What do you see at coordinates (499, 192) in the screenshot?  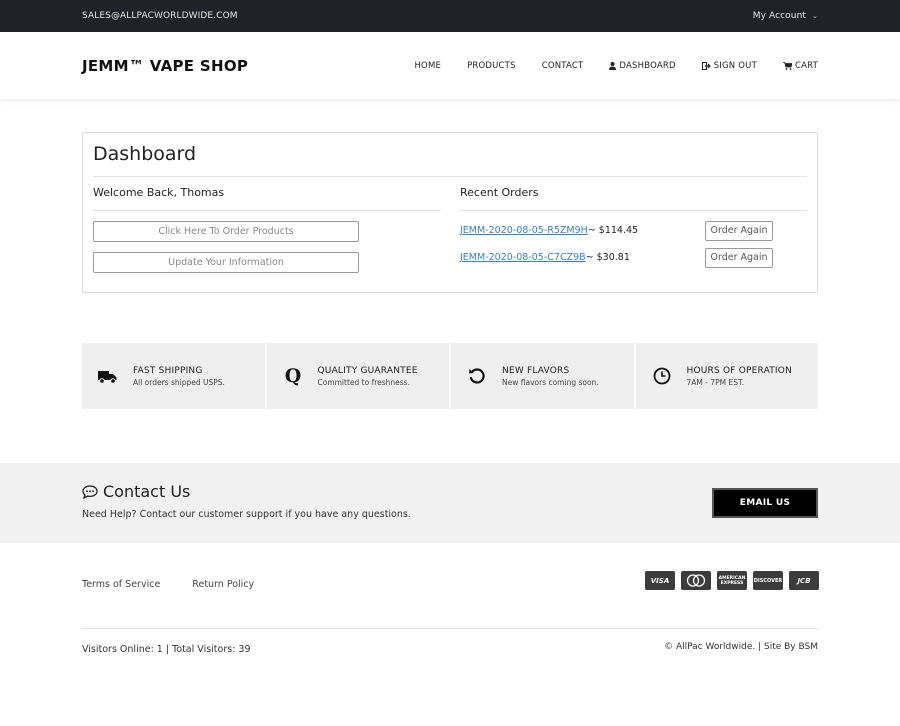 I see `recent-orders-heading: Recent Orders` at bounding box center [499, 192].